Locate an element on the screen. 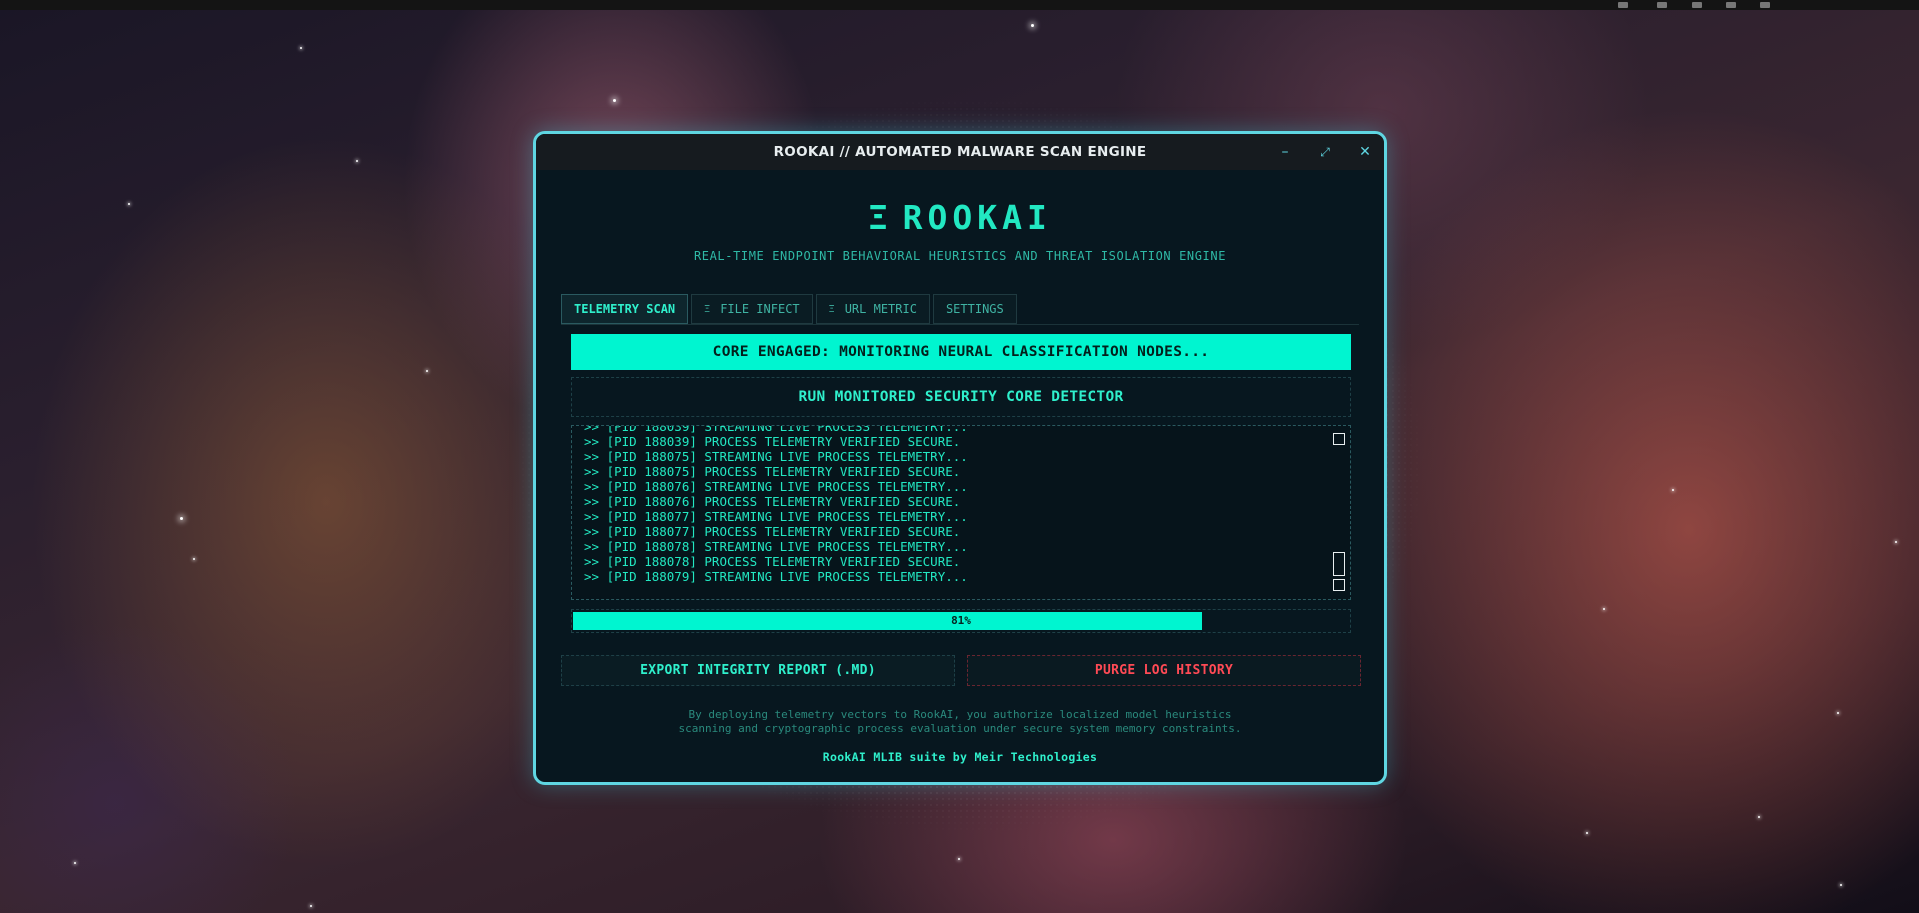 This screenshot has width=1919, height=913. close-icon: ✕ is located at coordinates (1365, 152).